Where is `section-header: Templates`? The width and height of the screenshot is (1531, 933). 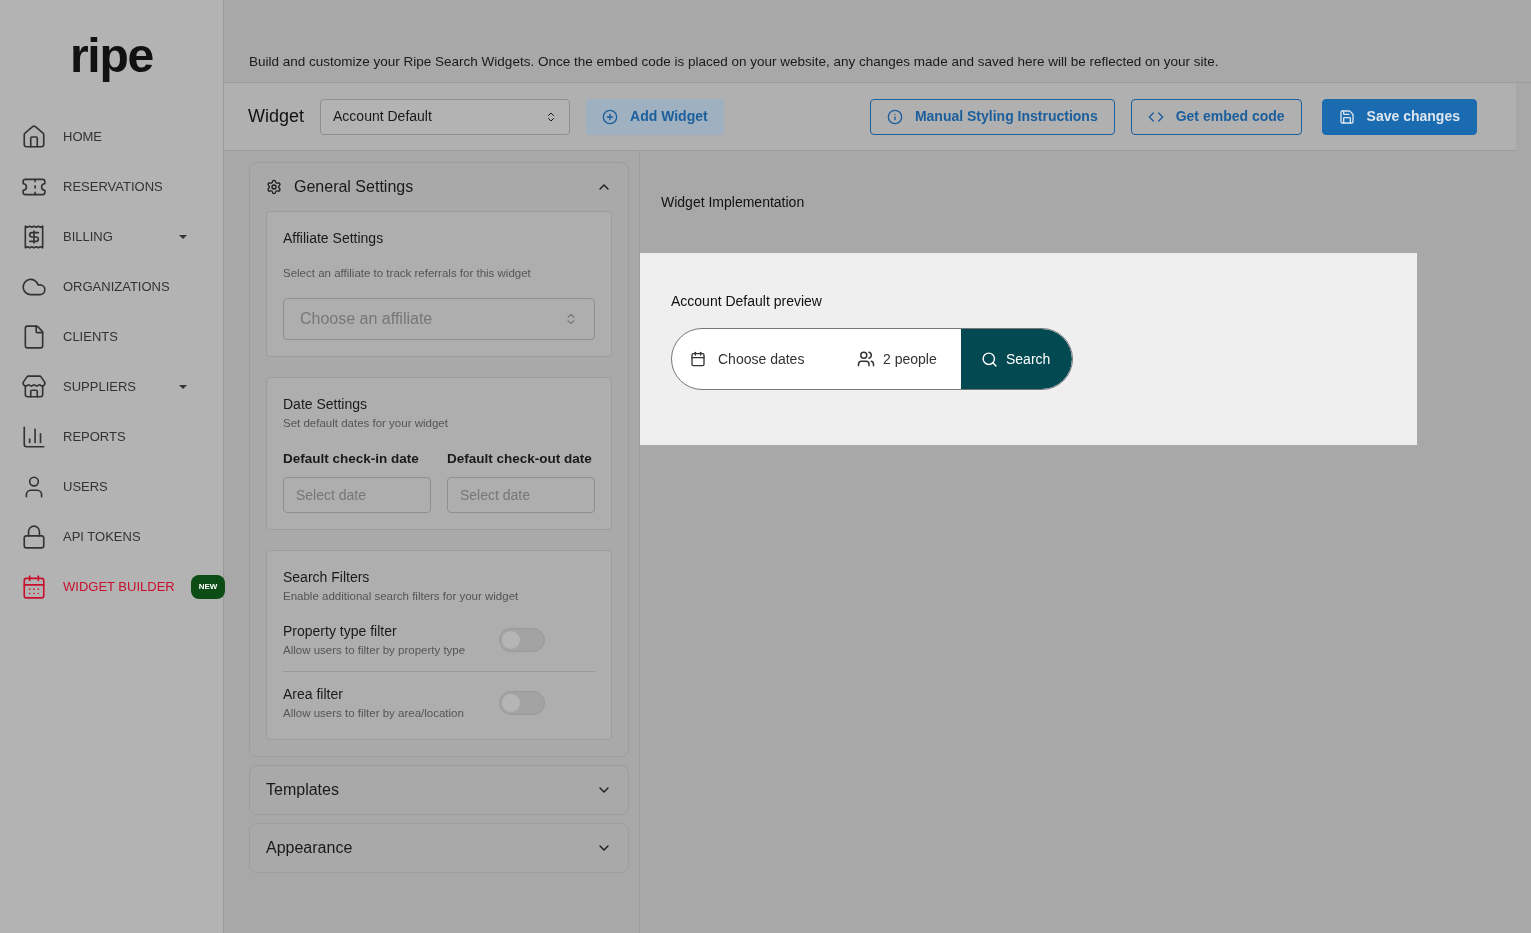 section-header: Templates is located at coordinates (439, 789).